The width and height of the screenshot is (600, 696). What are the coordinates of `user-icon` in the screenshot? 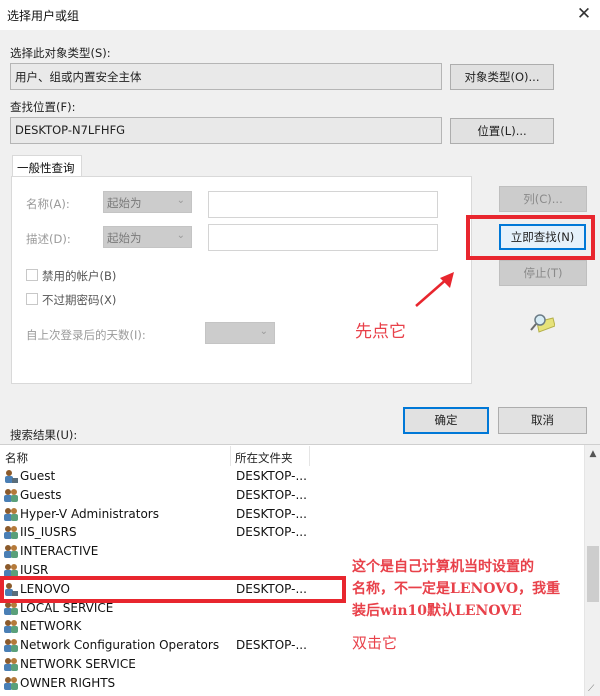 It's located at (11, 476).